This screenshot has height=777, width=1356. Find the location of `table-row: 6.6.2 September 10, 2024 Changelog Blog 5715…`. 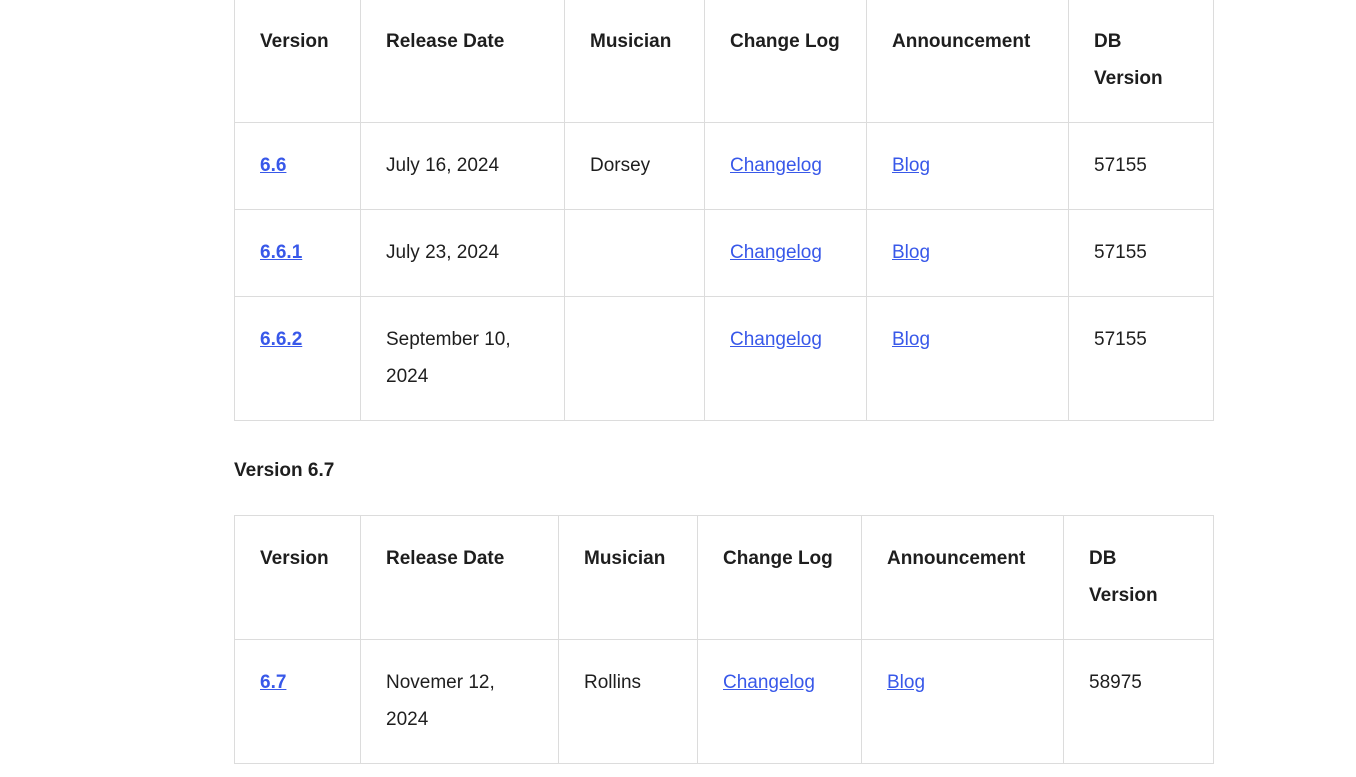

table-row: 6.6.2 September 10, 2024 Changelog Blog 5715… is located at coordinates (724, 358).